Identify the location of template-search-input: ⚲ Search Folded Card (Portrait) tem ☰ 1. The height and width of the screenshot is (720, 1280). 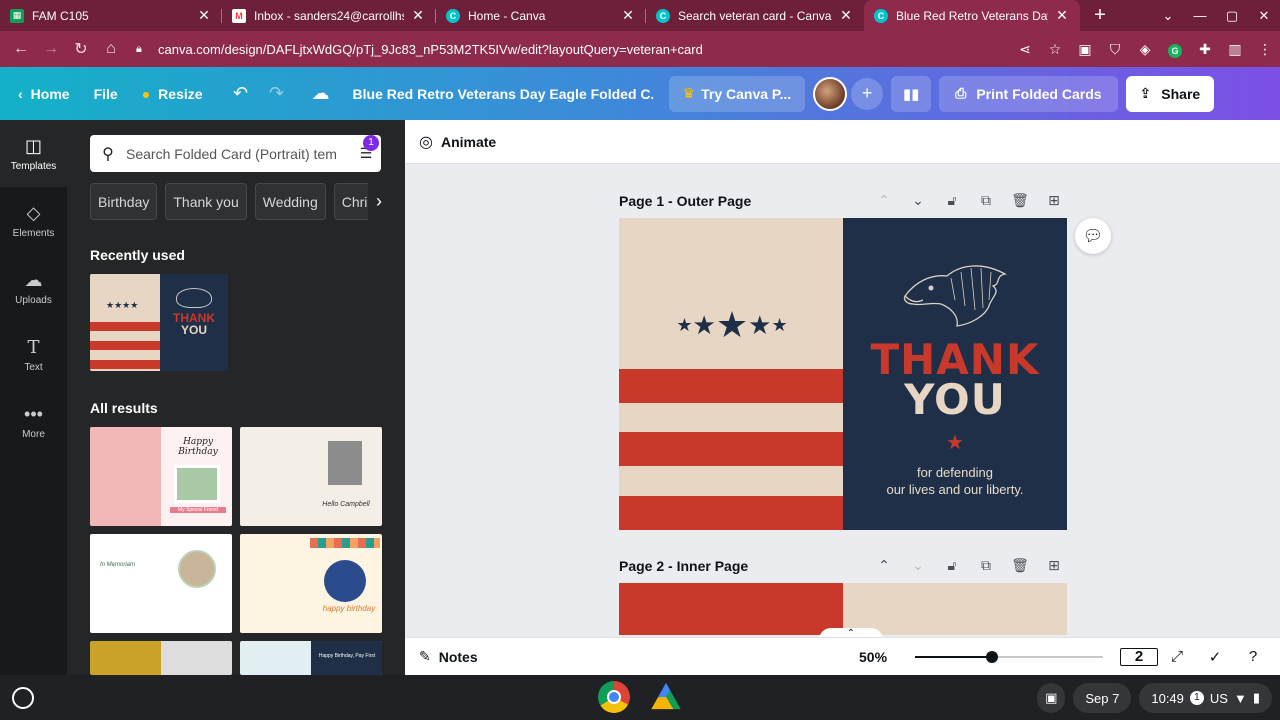
(235, 153).